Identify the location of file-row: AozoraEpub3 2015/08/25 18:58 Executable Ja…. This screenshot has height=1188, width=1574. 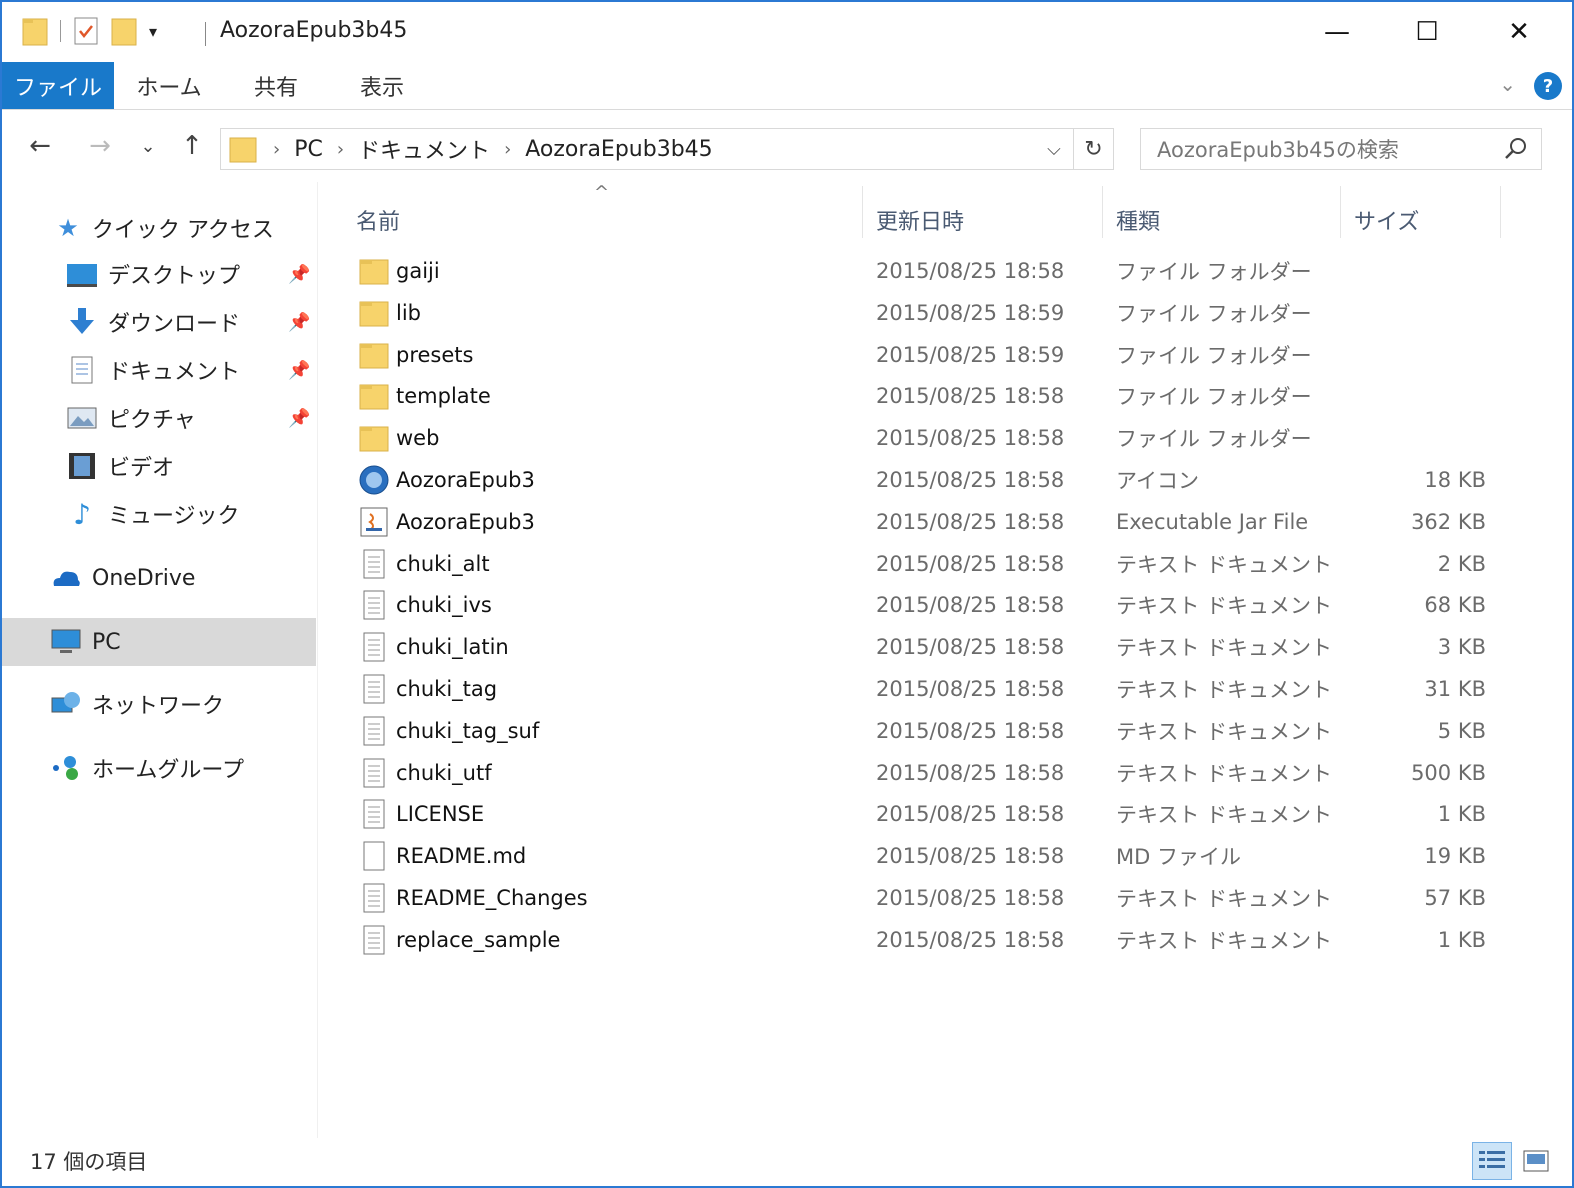
(930, 522).